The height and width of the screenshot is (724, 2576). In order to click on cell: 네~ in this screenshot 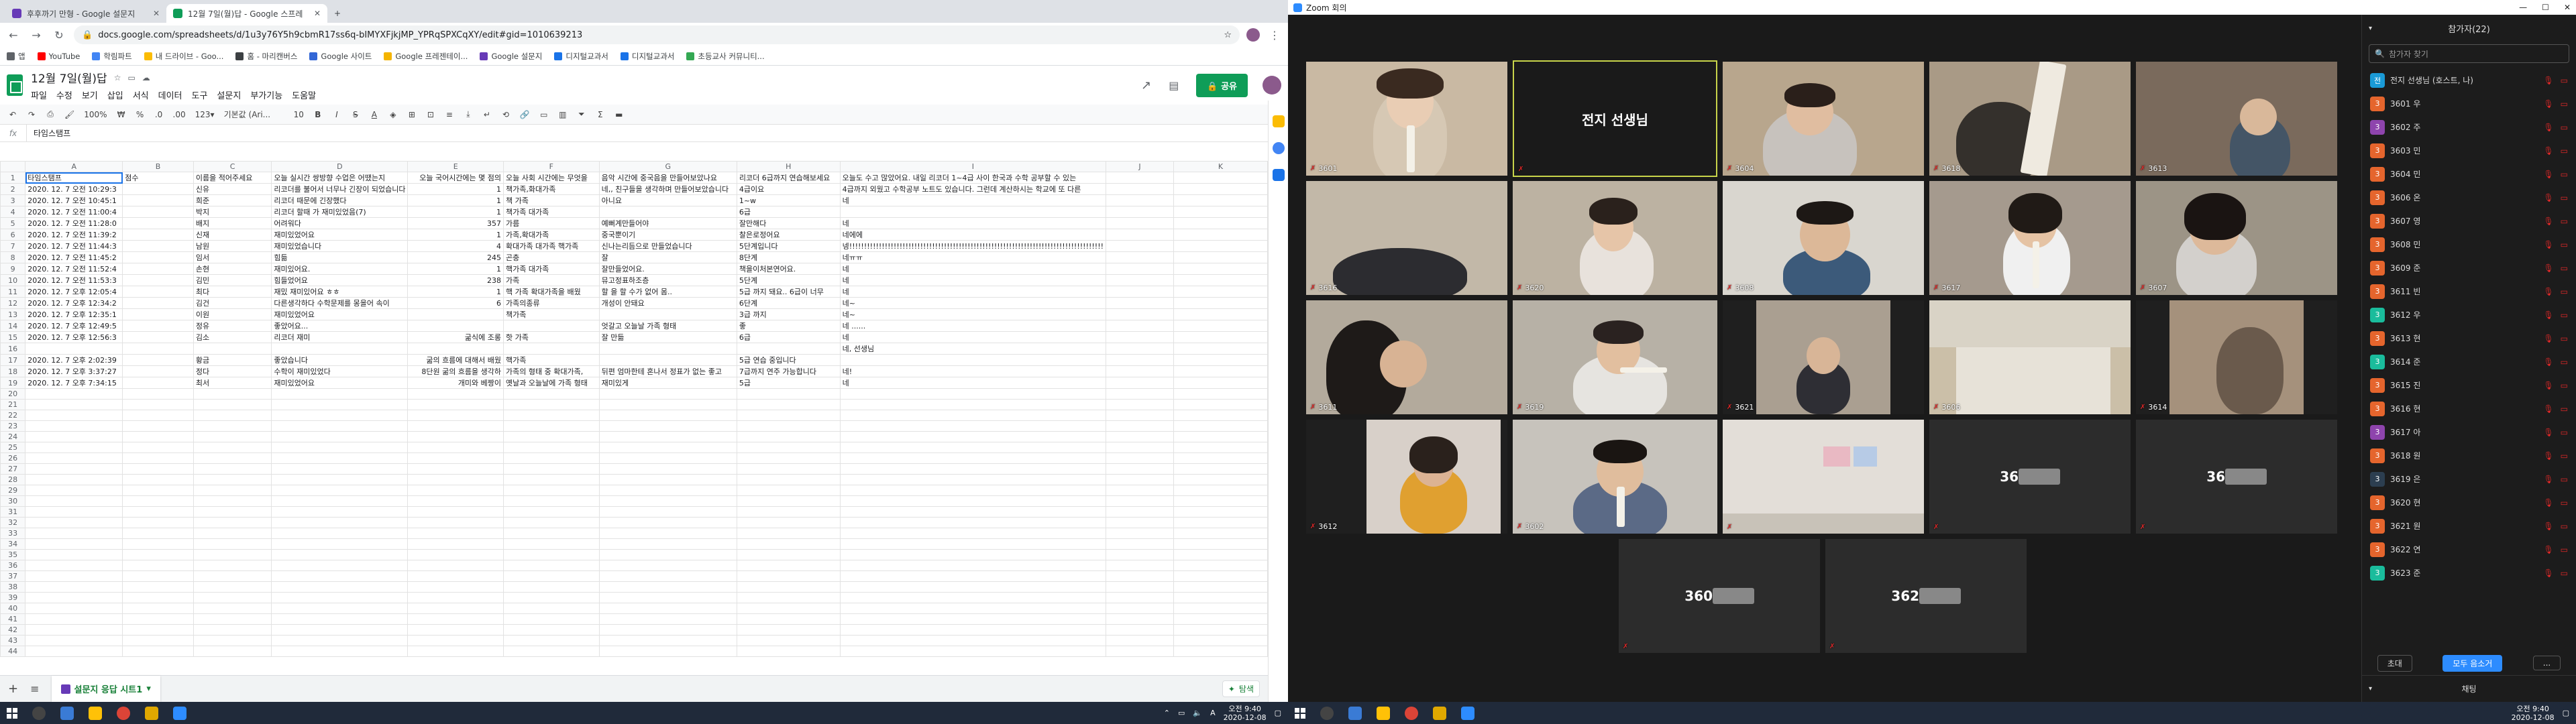, I will do `click(973, 303)`.